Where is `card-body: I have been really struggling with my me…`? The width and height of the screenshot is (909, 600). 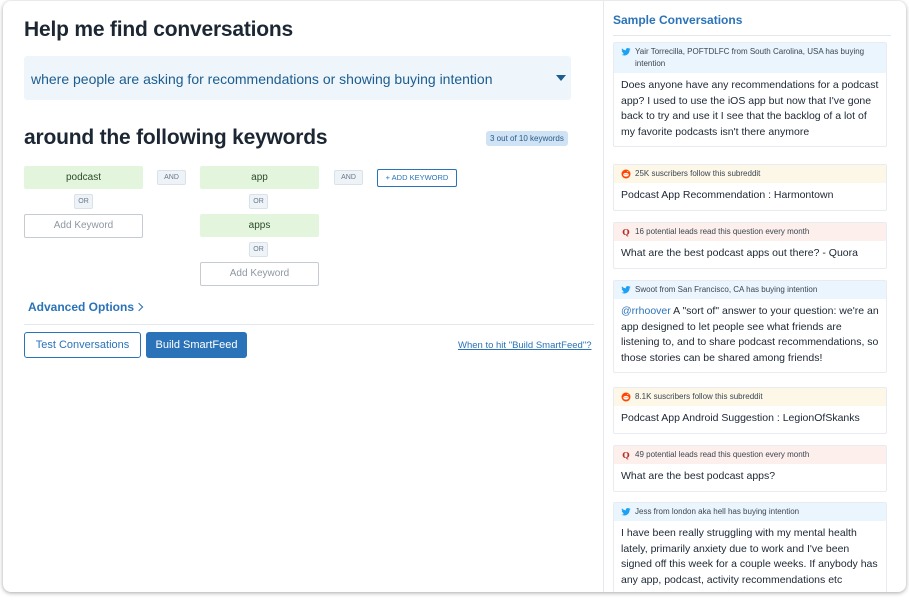
card-body: I have been really struggling with my me… is located at coordinates (749, 556).